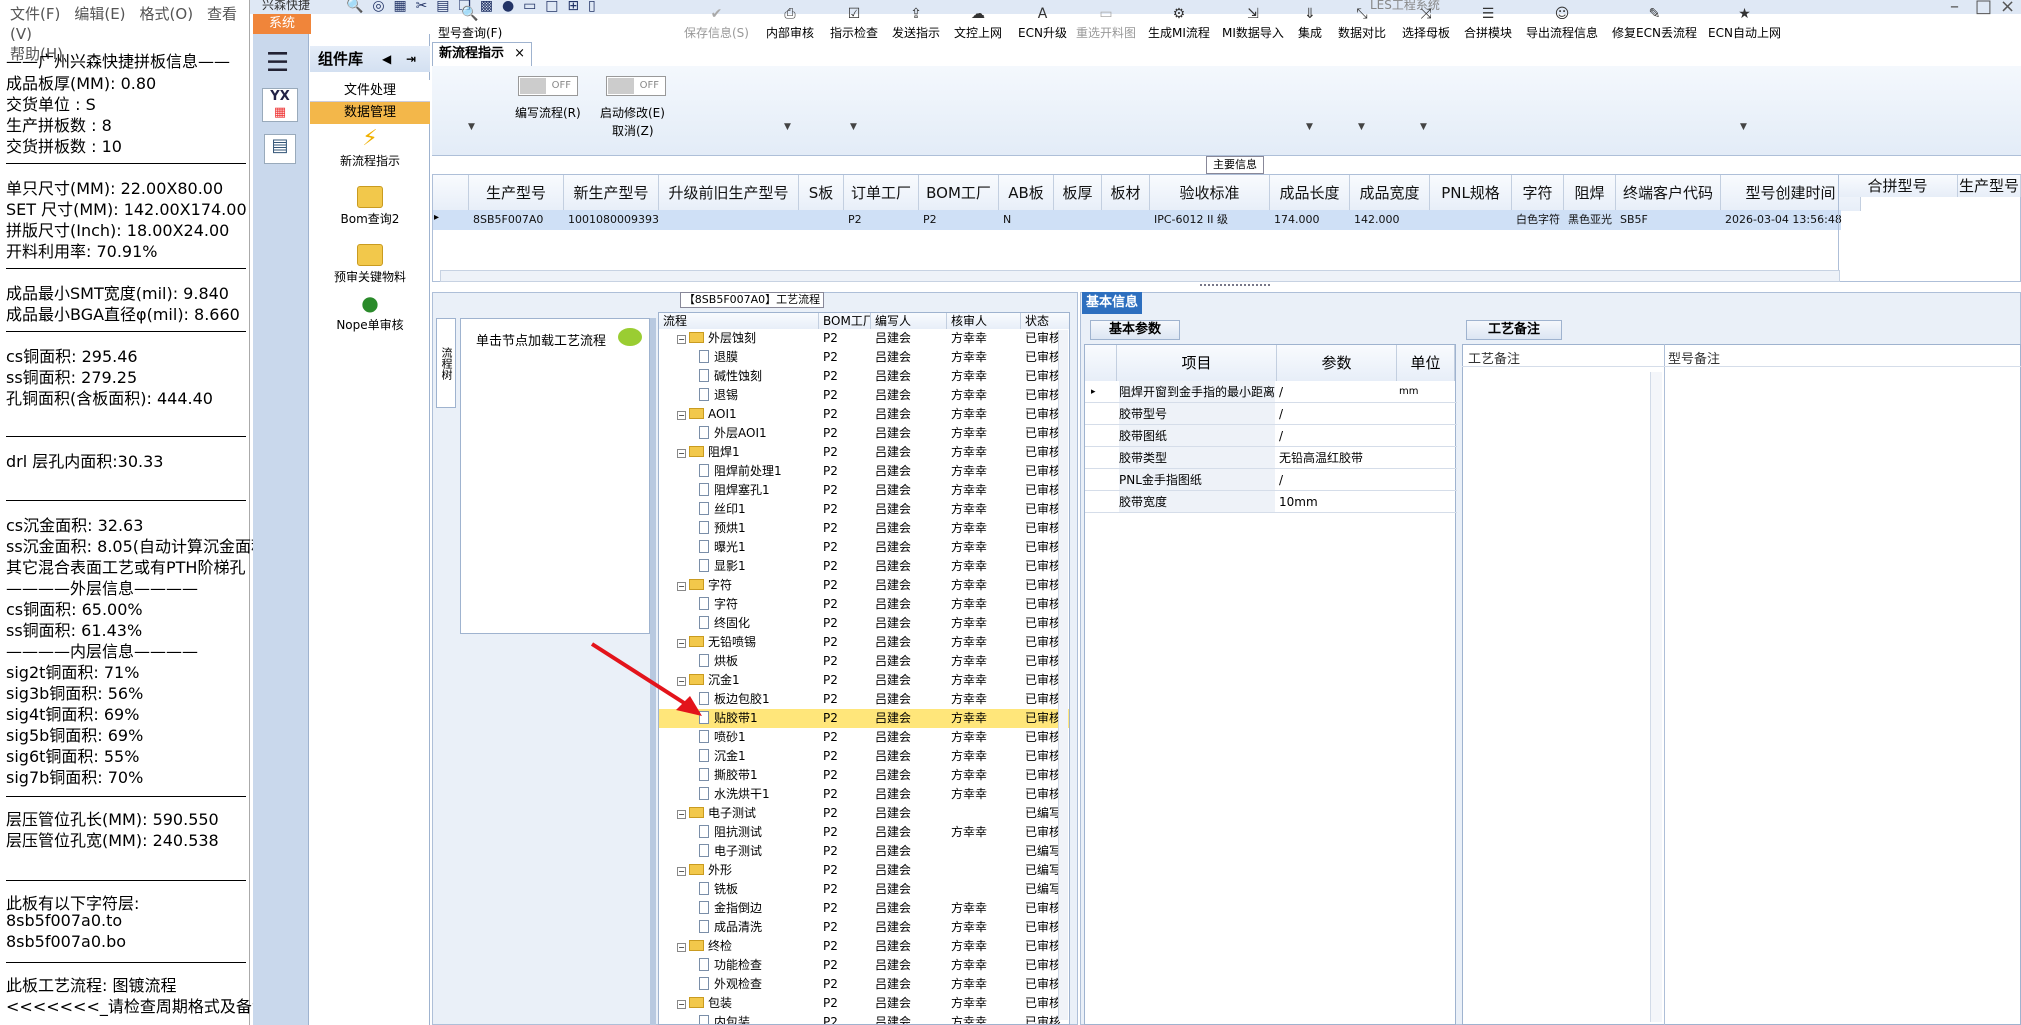 This screenshot has width=2021, height=1025. I want to click on table-cell: 142.000, so click(1390, 220).